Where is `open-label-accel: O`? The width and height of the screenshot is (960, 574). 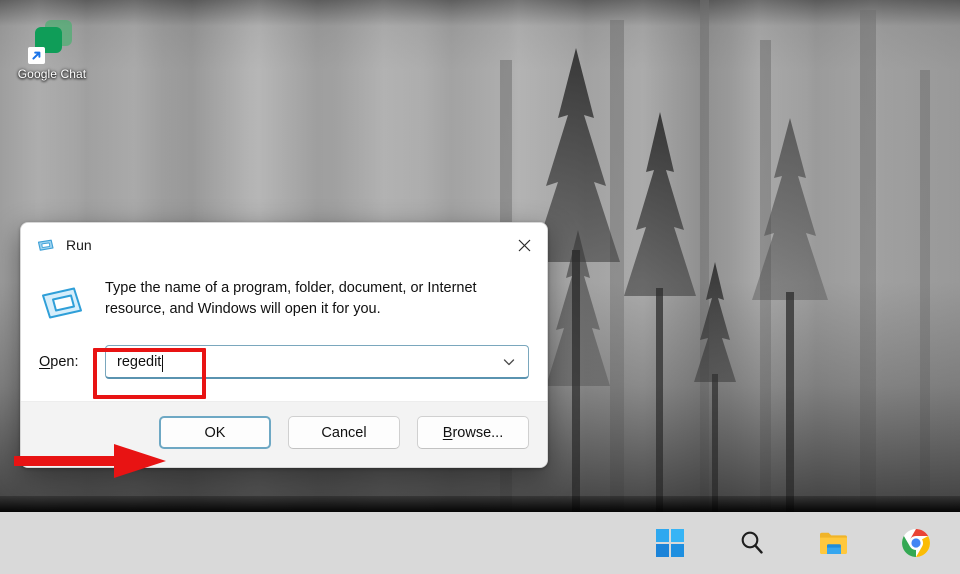 open-label-accel: O is located at coordinates (45, 362).